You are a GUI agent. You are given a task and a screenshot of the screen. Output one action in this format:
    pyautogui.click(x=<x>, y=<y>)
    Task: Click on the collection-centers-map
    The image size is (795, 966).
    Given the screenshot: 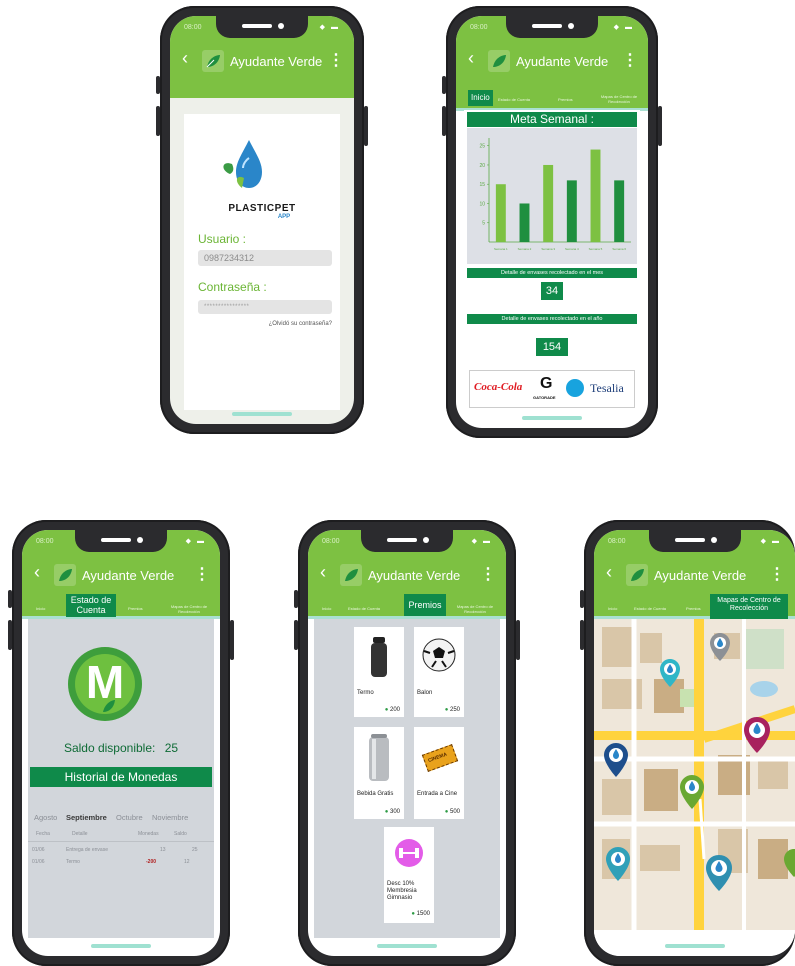 What is the action you would take?
    pyautogui.click(x=694, y=778)
    